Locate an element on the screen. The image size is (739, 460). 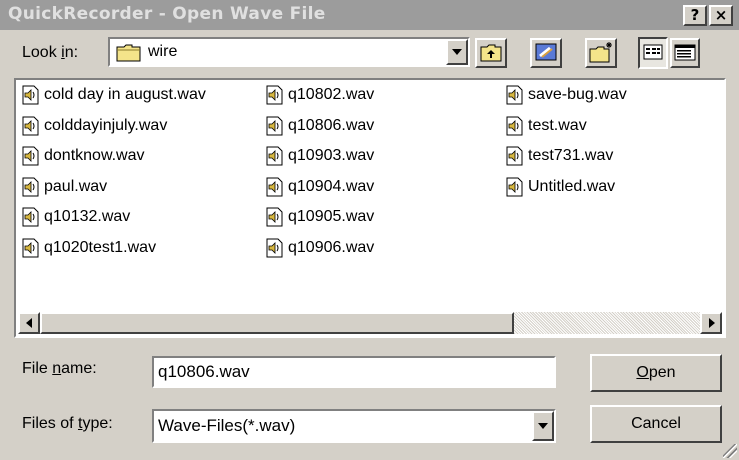
file-item: colddayinjuly.wav is located at coordinates (94, 126).